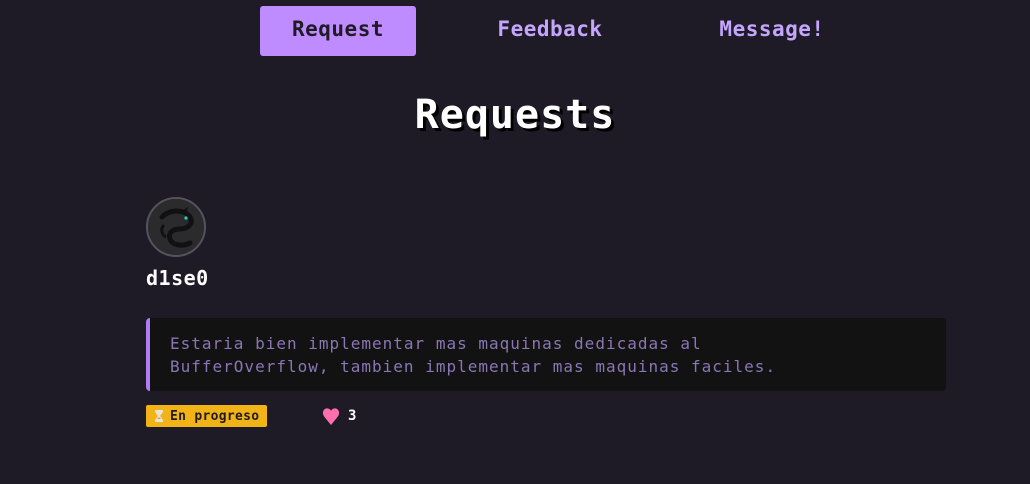 The image size is (1030, 484). I want to click on dragon-avatar-icon, so click(176, 227).